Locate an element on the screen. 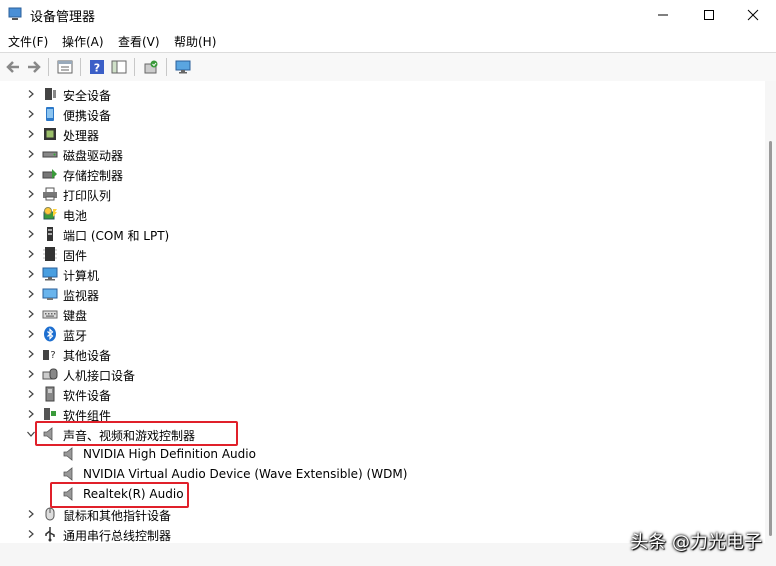  help-button: ? is located at coordinates (97, 67).